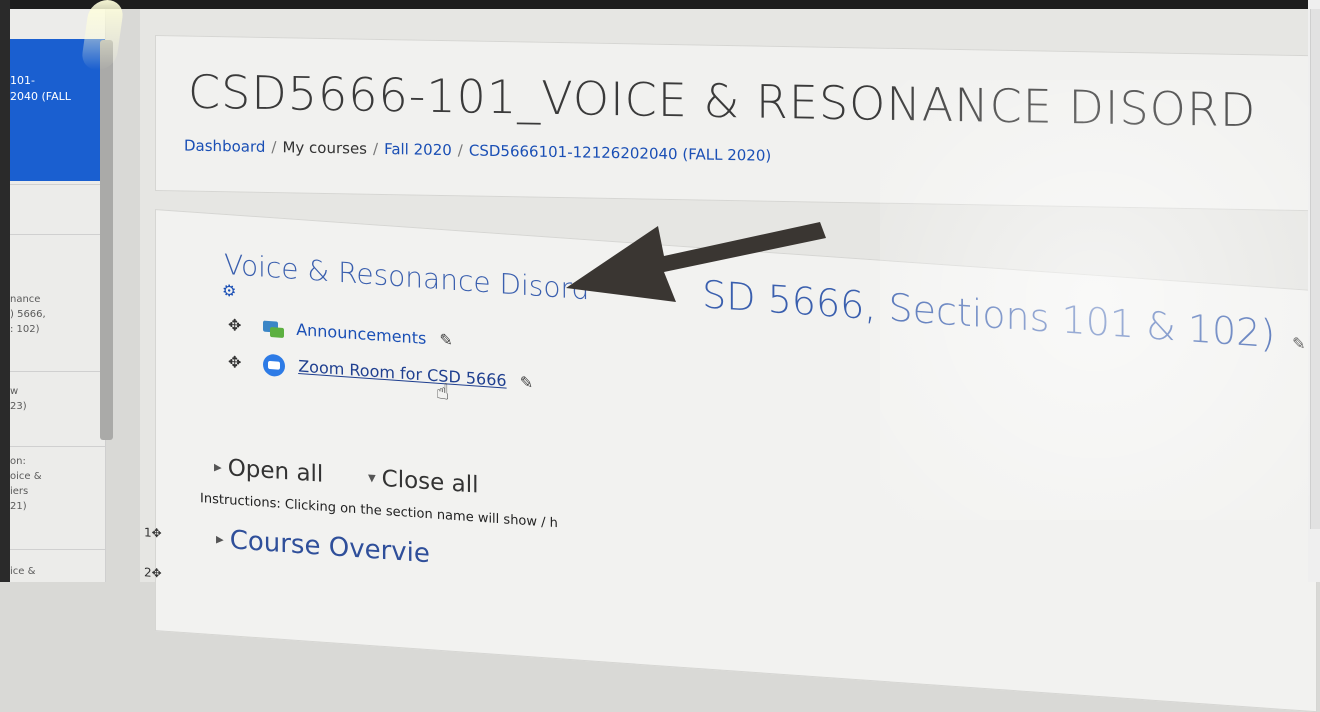 This screenshot has width=1320, height=712. I want to click on open-all-button: ▶ Open all, so click(268, 471).